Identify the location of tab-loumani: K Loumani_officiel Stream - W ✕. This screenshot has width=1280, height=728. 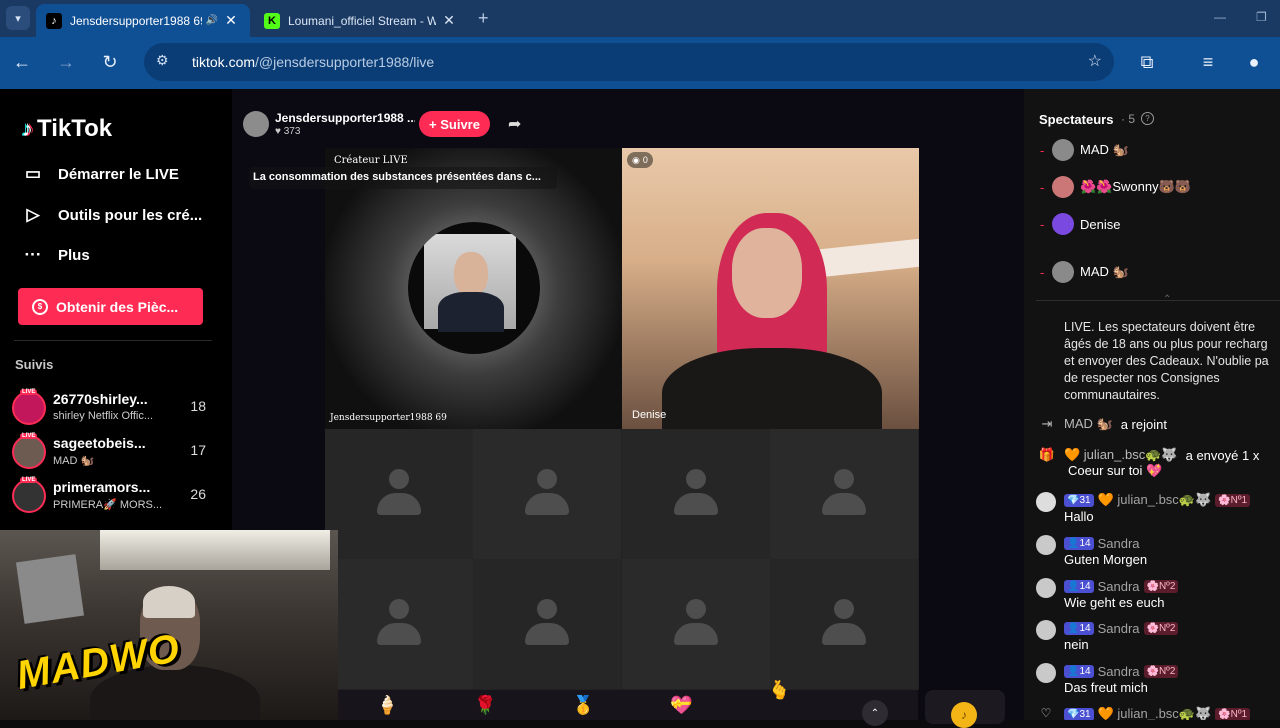
(361, 20).